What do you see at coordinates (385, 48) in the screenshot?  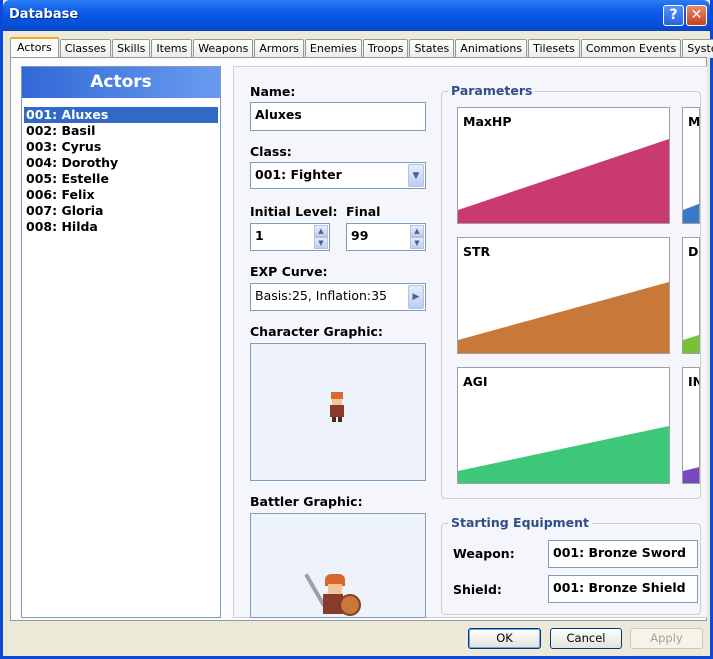 I see `tab-troops: Troops` at bounding box center [385, 48].